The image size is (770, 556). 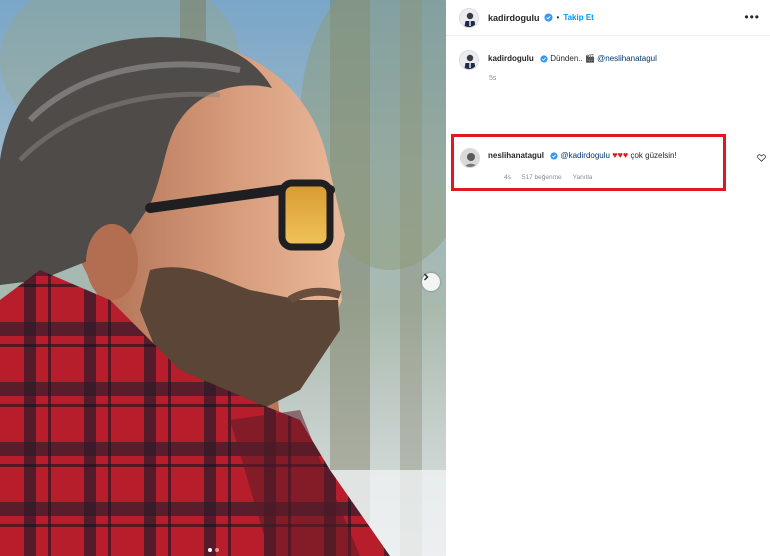 I want to click on author-username: kadirdogulu, so click(x=514, y=18).